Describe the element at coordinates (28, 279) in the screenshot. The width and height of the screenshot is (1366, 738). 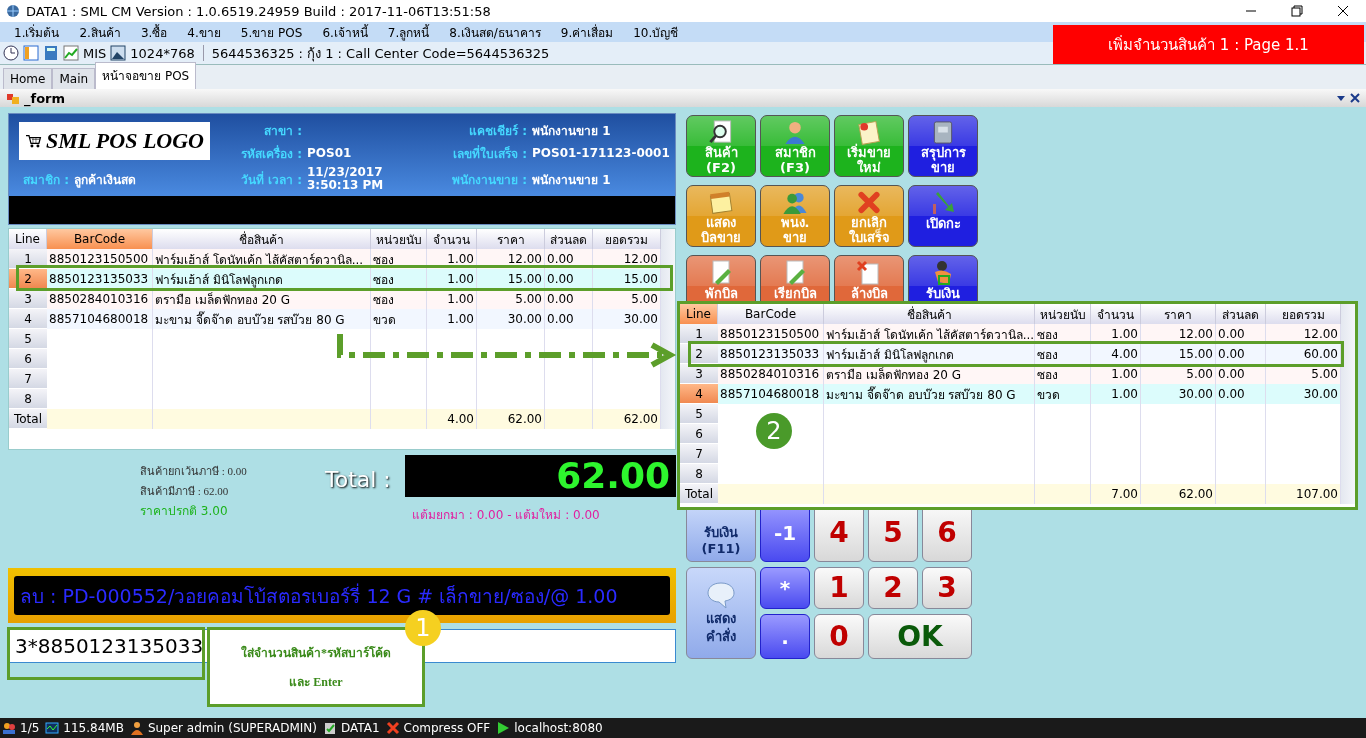
I see `line-number: 2` at that location.